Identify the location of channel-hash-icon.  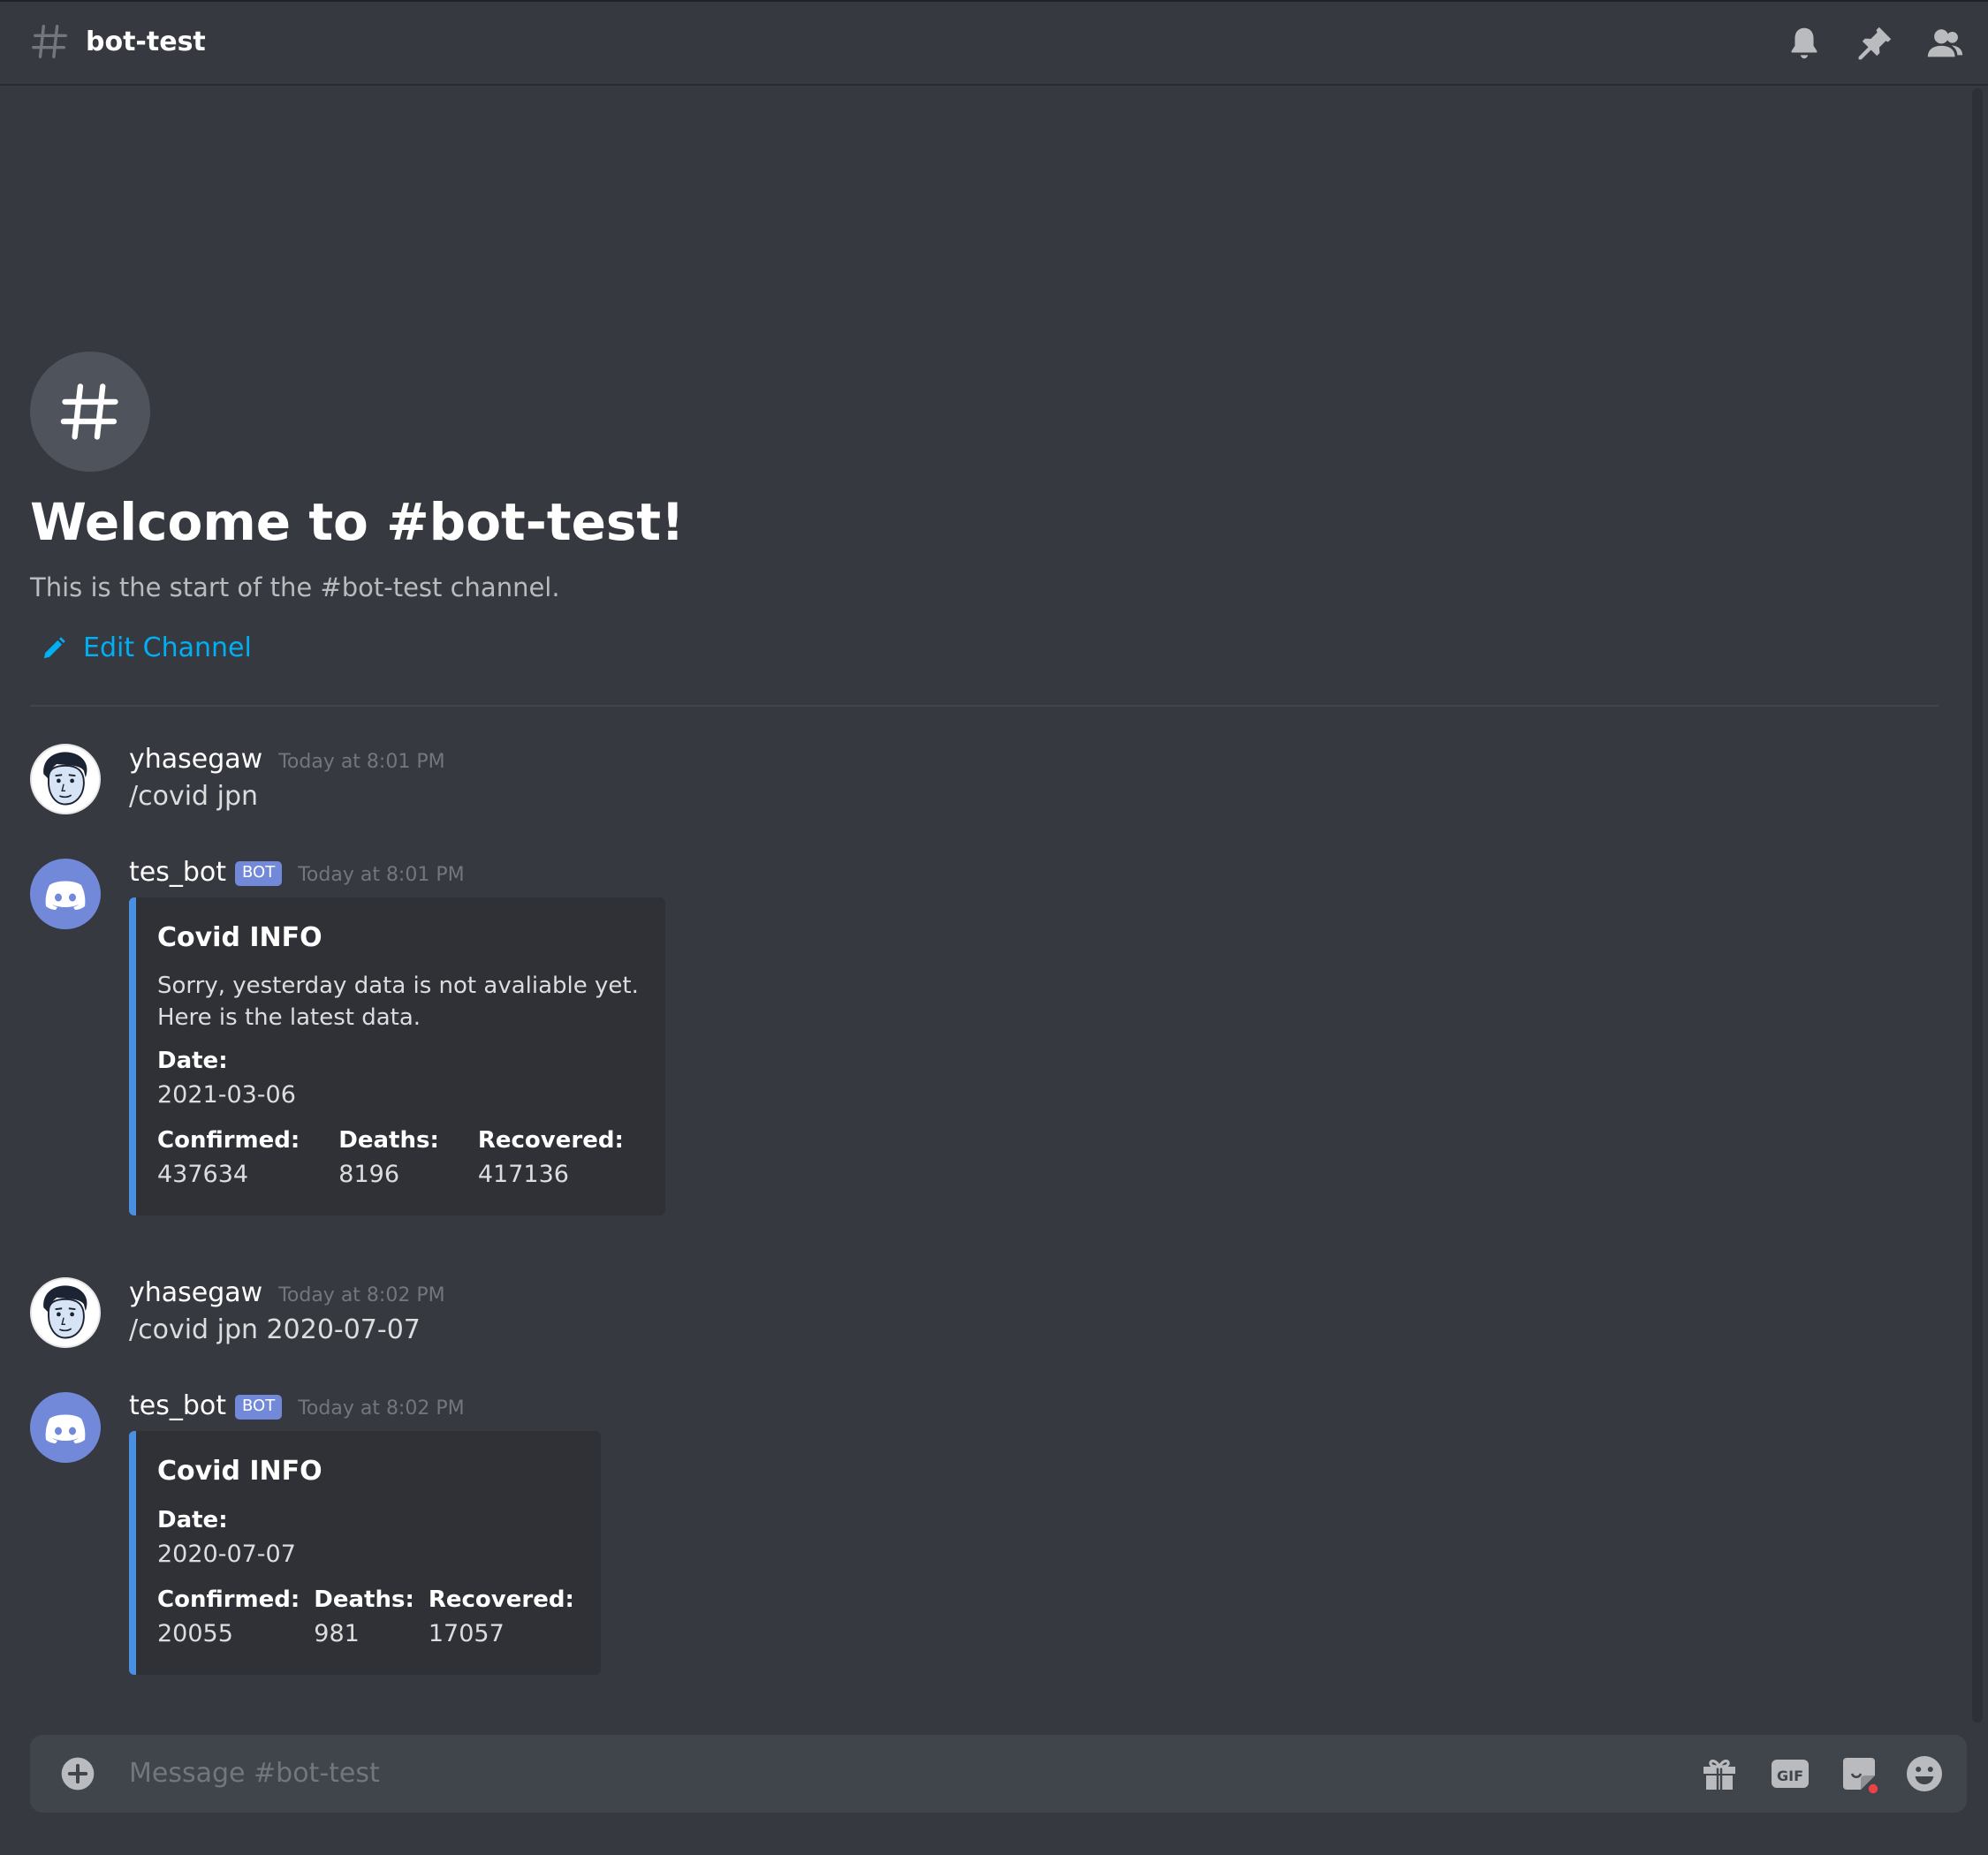
(49, 41).